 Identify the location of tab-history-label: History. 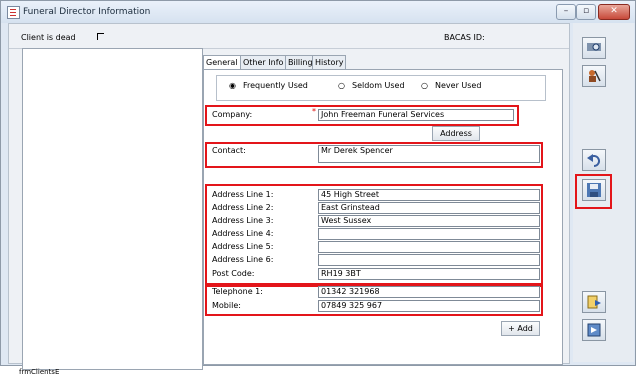
(329, 62).